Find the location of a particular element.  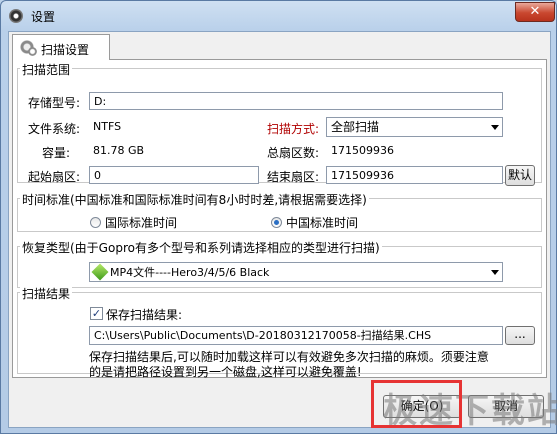

close-button: ✕ is located at coordinates (535, 12).